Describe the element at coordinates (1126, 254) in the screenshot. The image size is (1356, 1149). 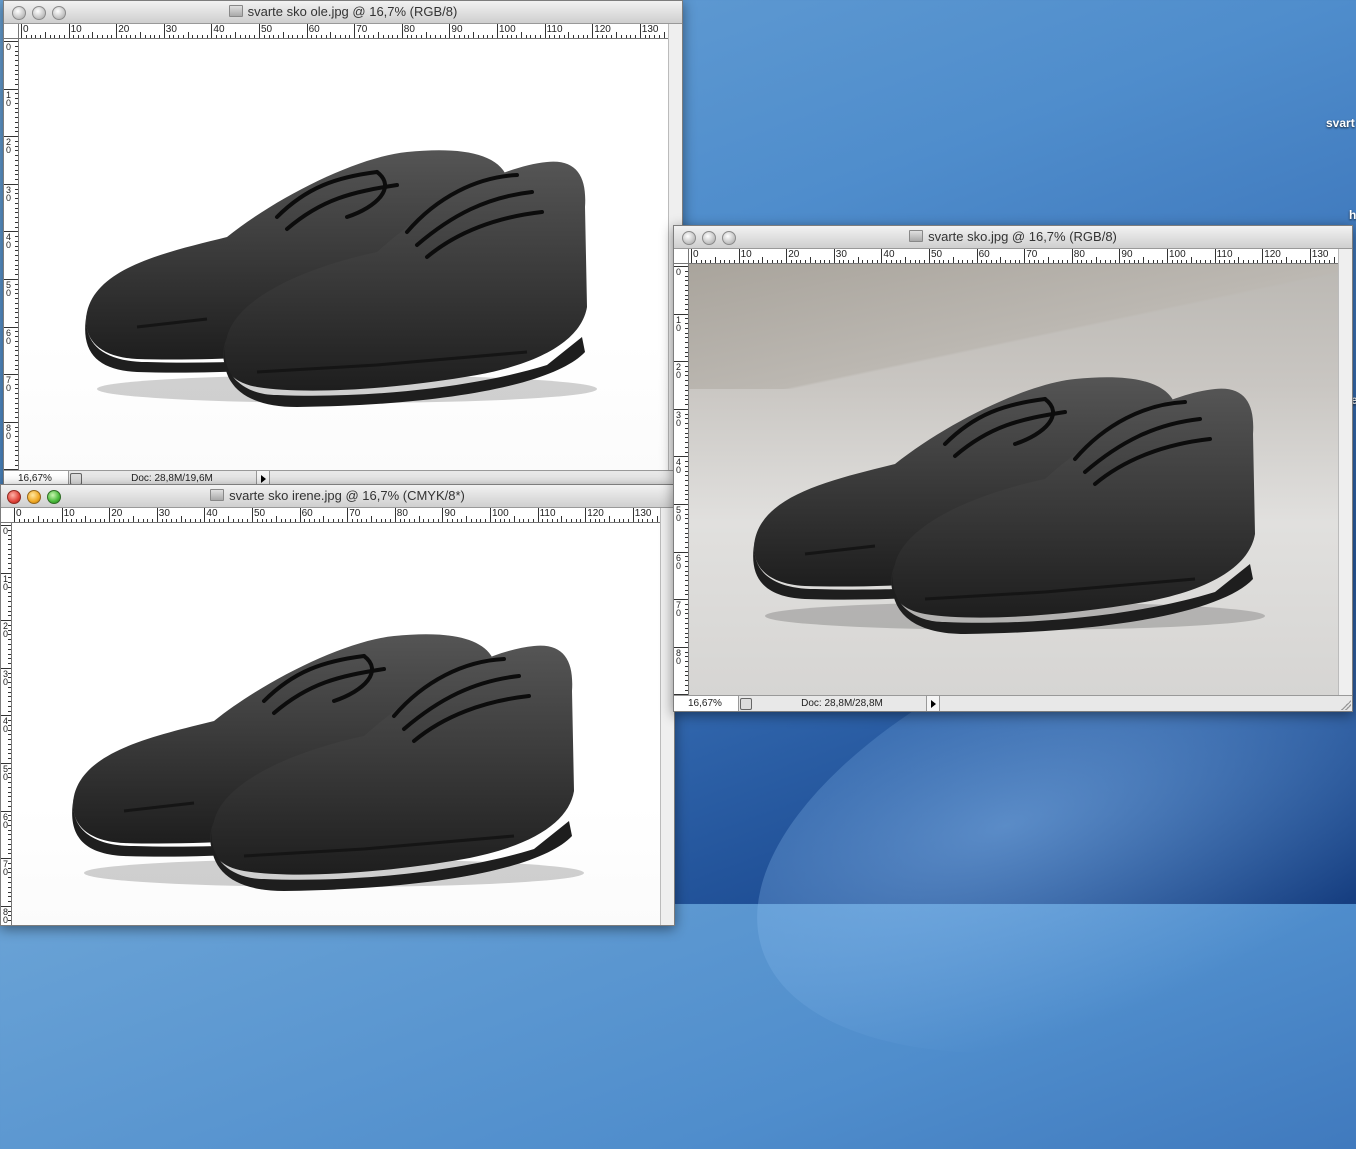
I see `ruler-label: 90` at that location.